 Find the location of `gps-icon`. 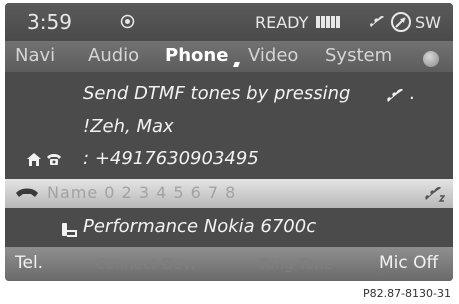

gps-icon is located at coordinates (127, 21).